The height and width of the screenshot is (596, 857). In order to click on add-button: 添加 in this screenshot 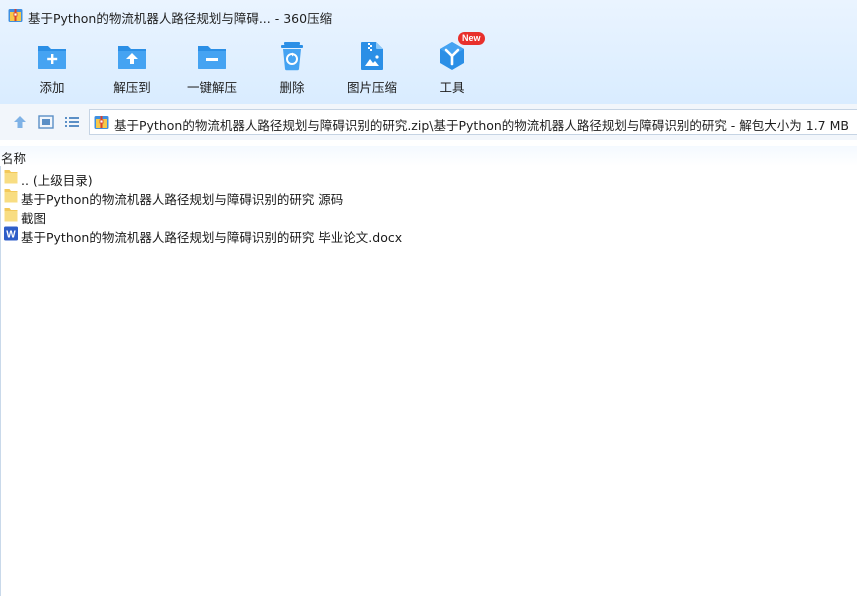, I will do `click(52, 67)`.